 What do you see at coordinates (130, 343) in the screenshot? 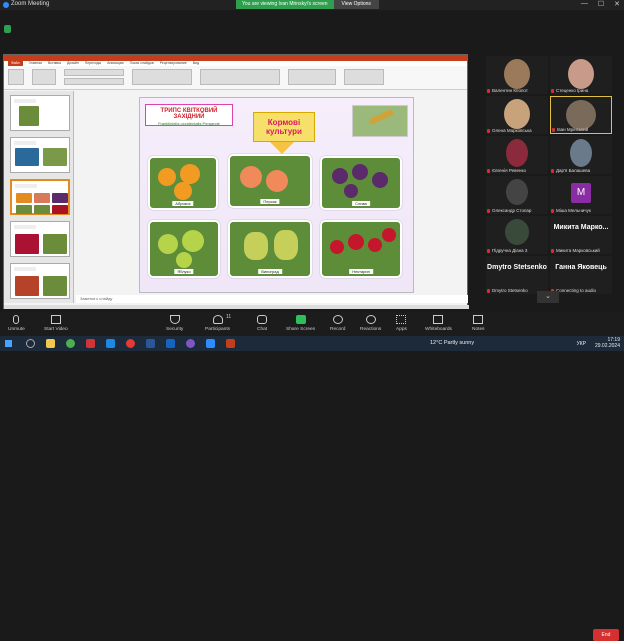
I see `opera-icon` at bounding box center [130, 343].